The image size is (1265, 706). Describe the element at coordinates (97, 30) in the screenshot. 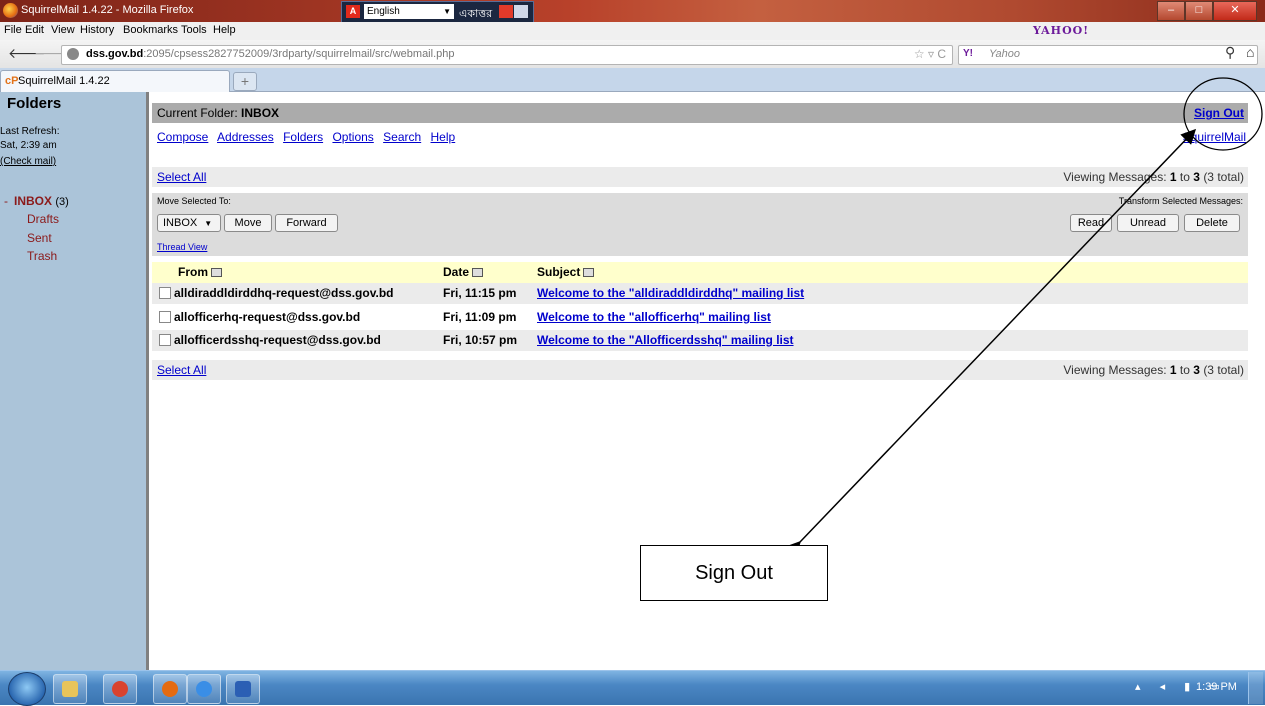

I see `menu-history: History` at that location.